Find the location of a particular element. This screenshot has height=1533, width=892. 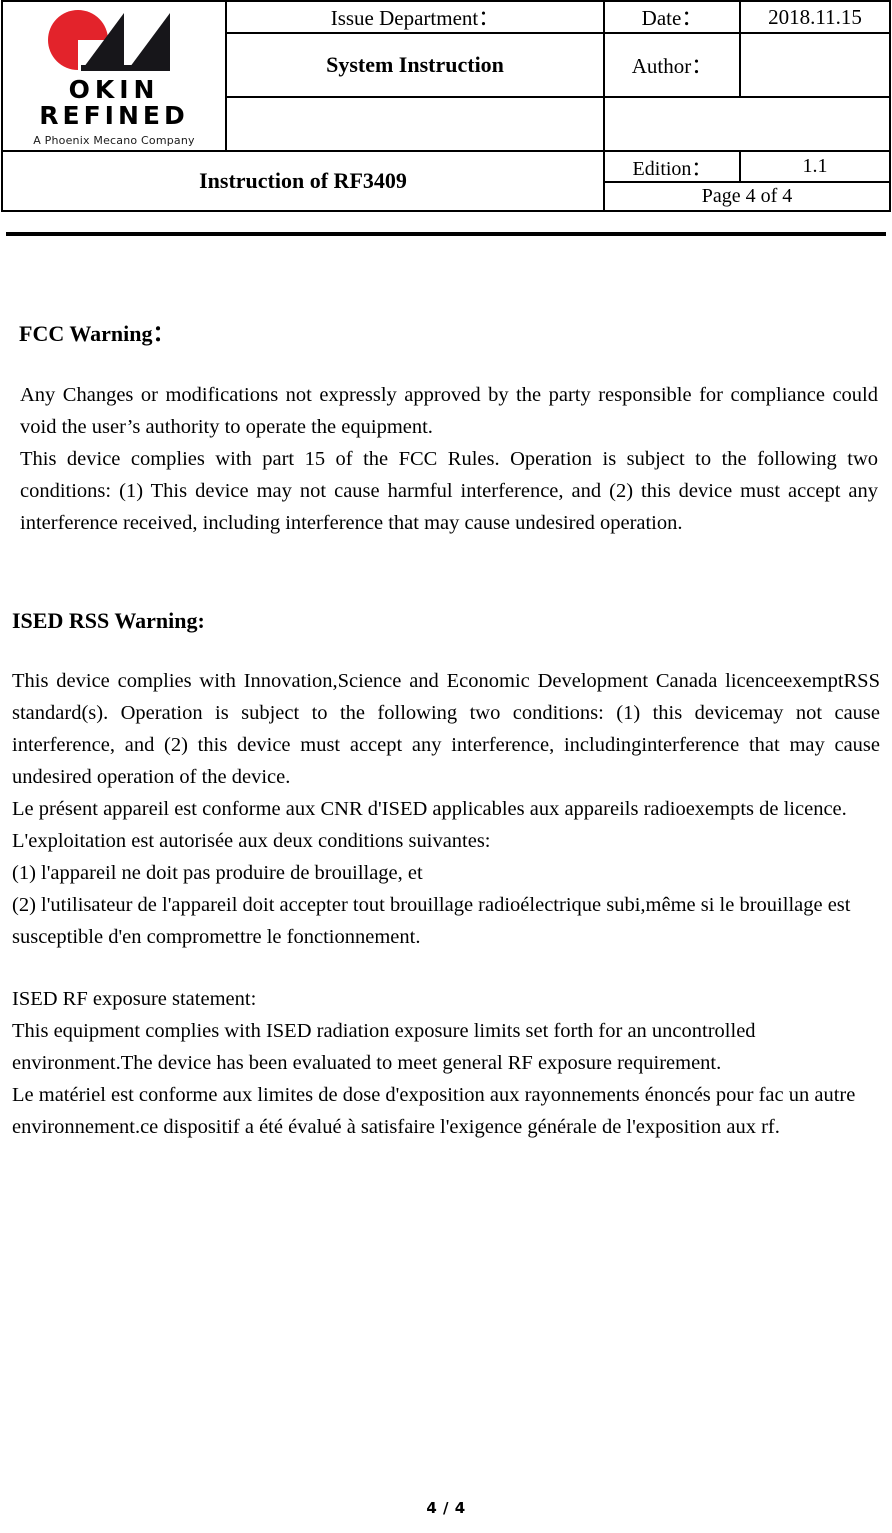

logo-word-line-1: OKIN is located at coordinates (114, 89).